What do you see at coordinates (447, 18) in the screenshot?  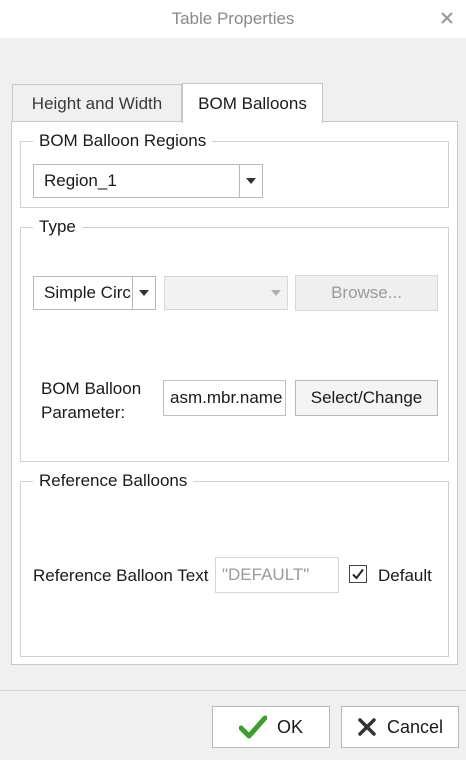 I see `close-icon` at bounding box center [447, 18].